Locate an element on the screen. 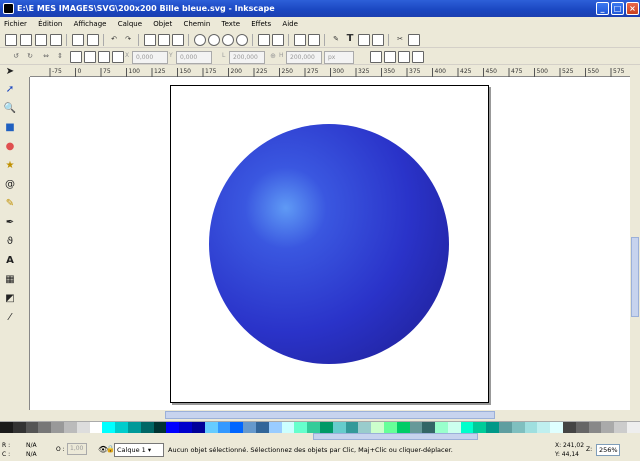  menu-aide: Aide is located at coordinates (289, 24).